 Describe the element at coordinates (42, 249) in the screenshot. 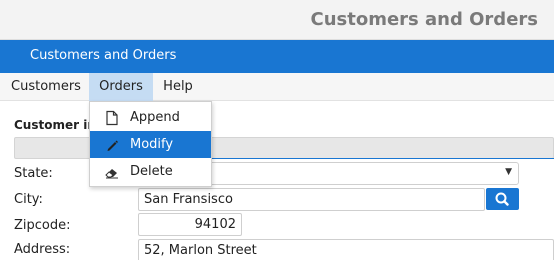

I see `address-label: Address:` at that location.